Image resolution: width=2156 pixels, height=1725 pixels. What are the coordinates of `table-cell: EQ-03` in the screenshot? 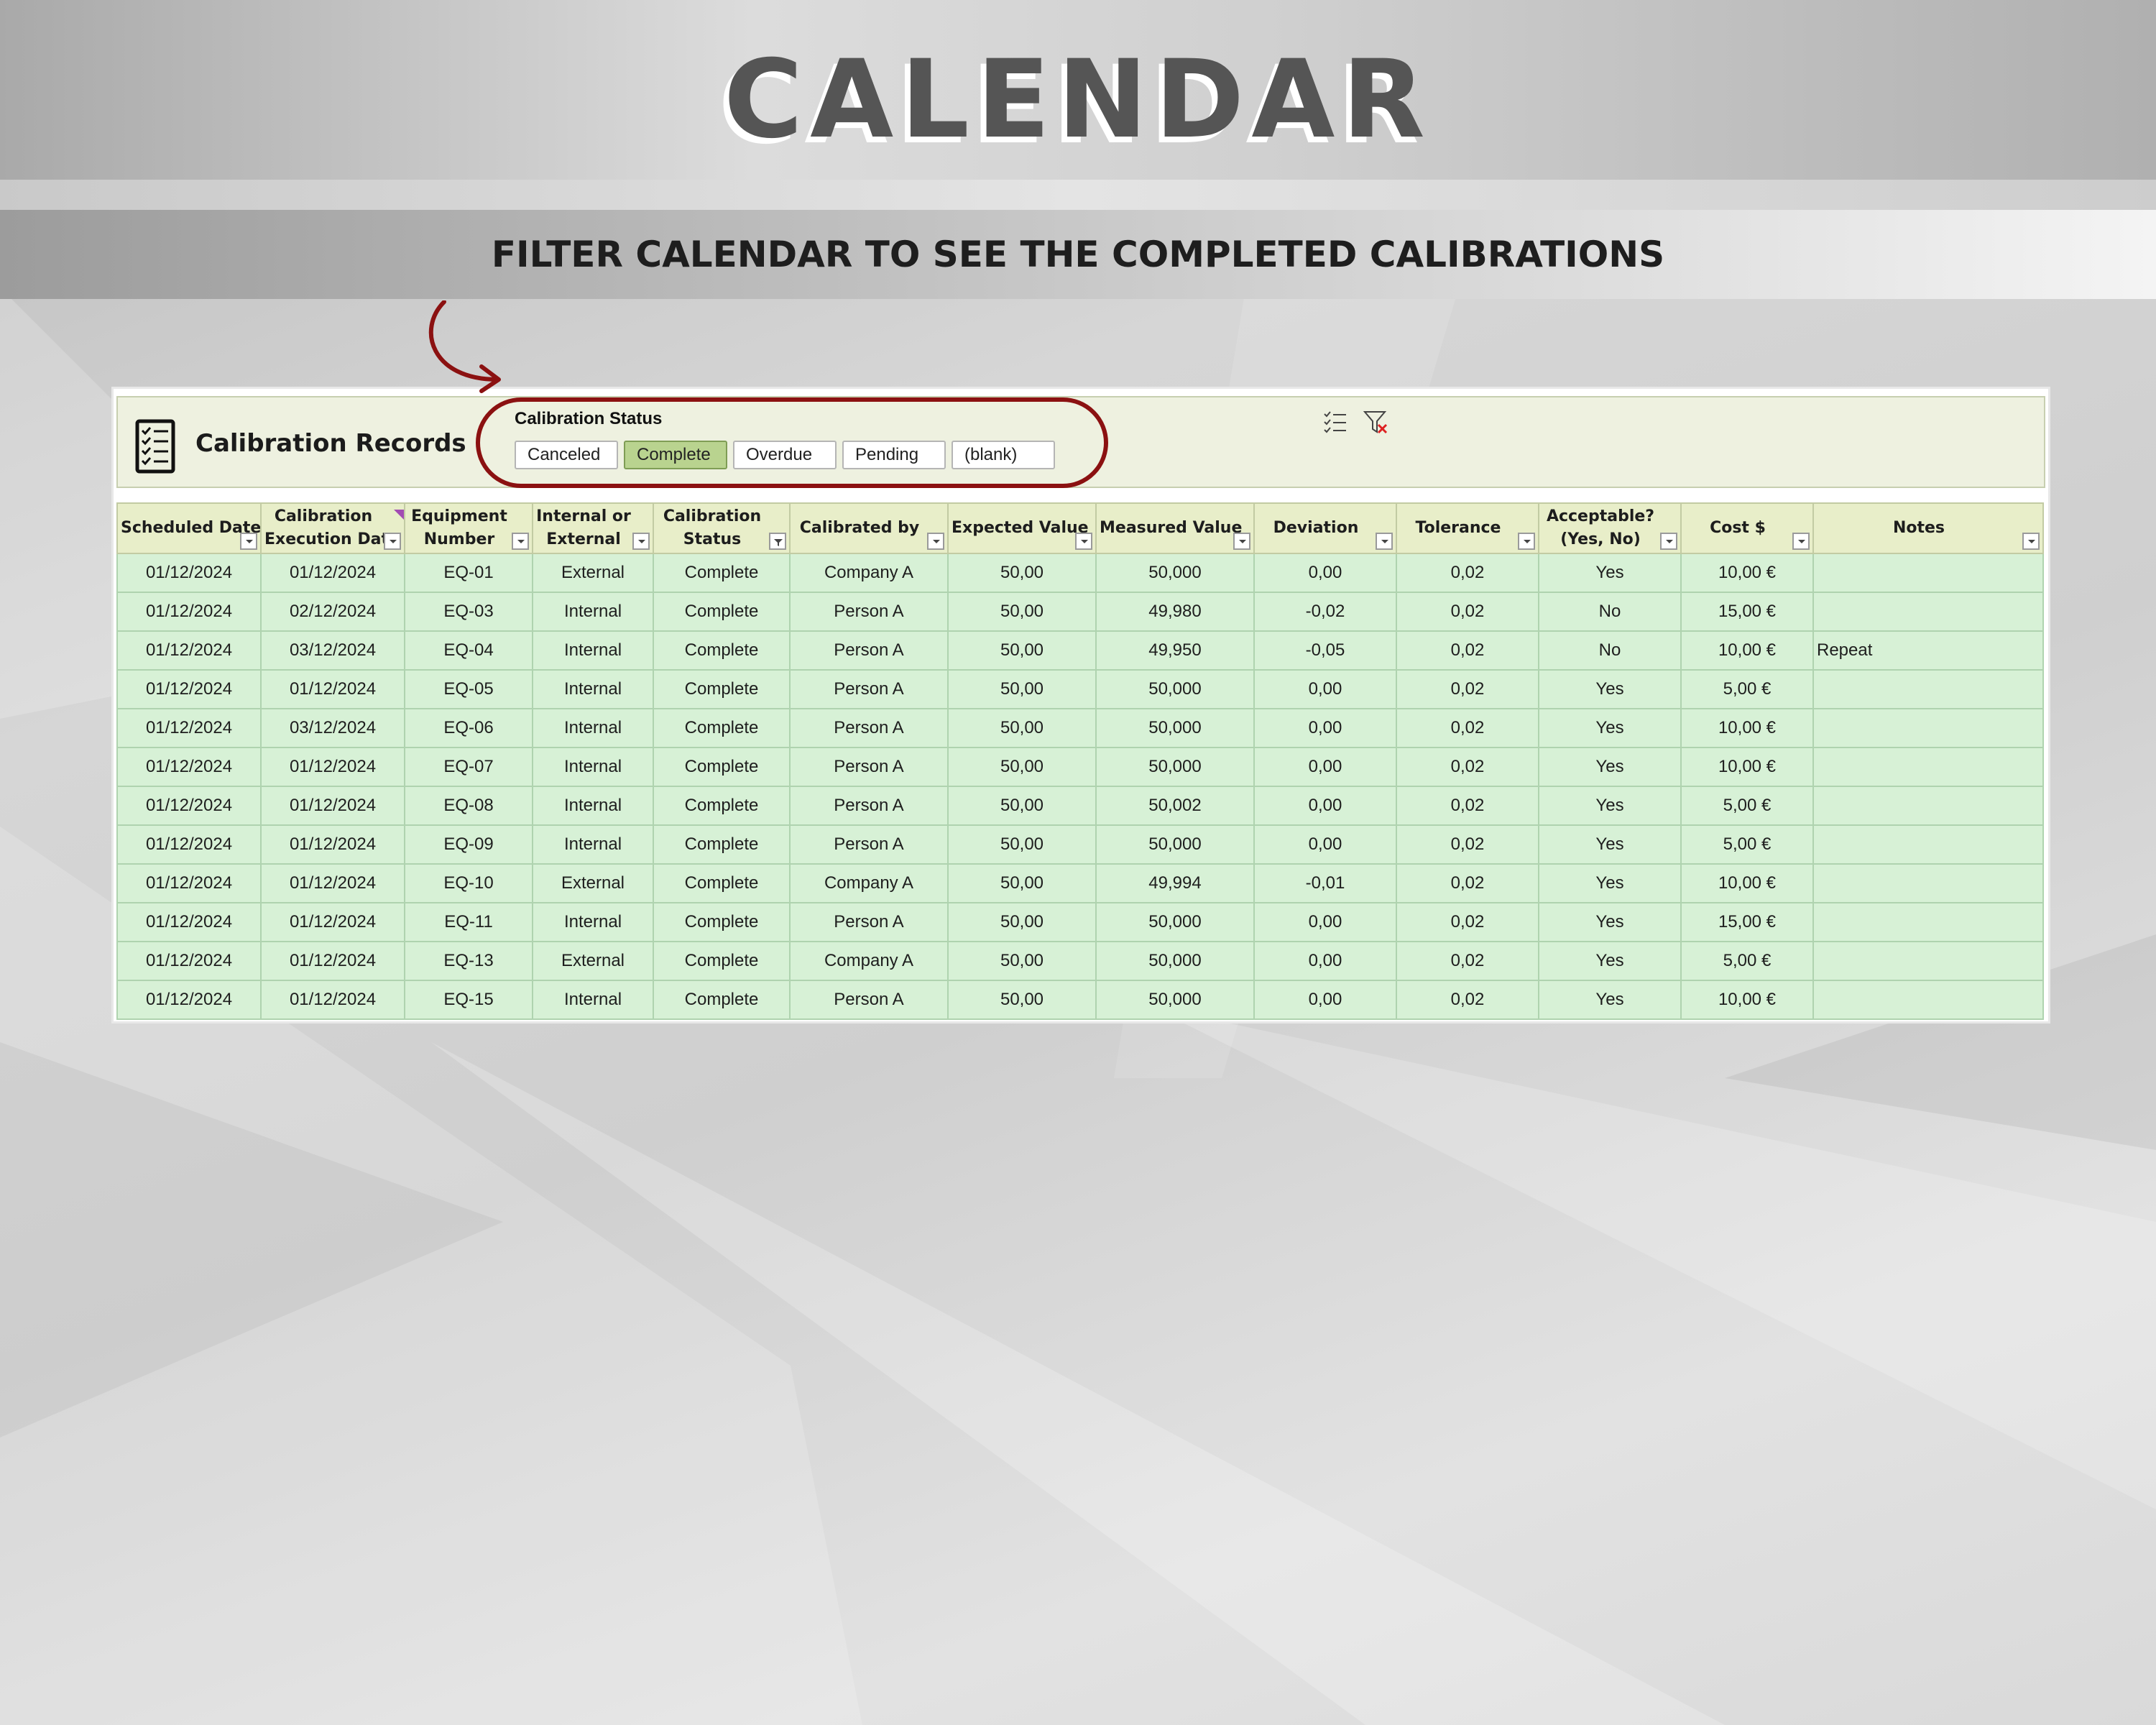 It's located at (469, 612).